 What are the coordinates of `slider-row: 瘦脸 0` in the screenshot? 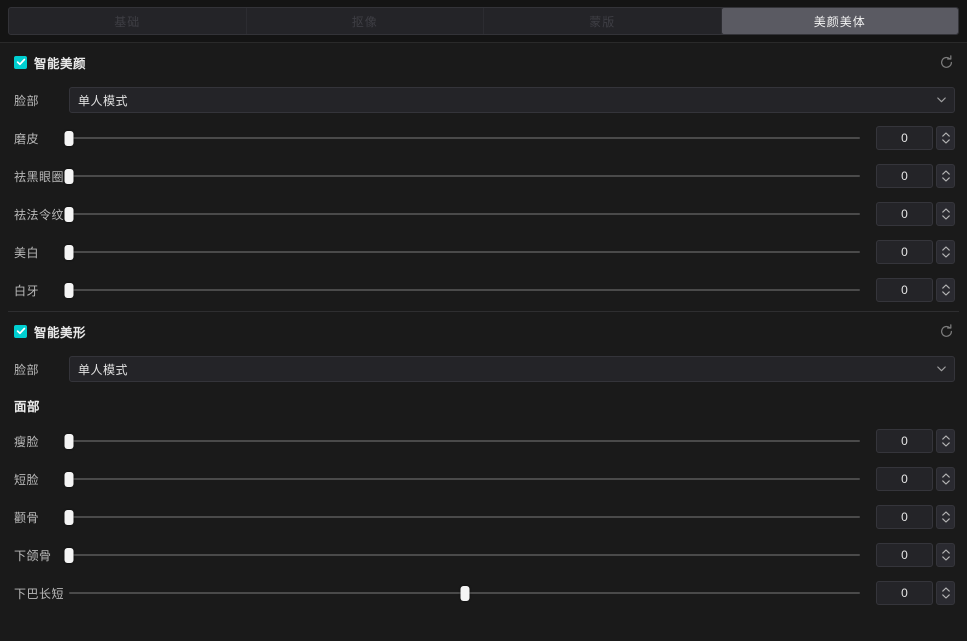 It's located at (483, 441).